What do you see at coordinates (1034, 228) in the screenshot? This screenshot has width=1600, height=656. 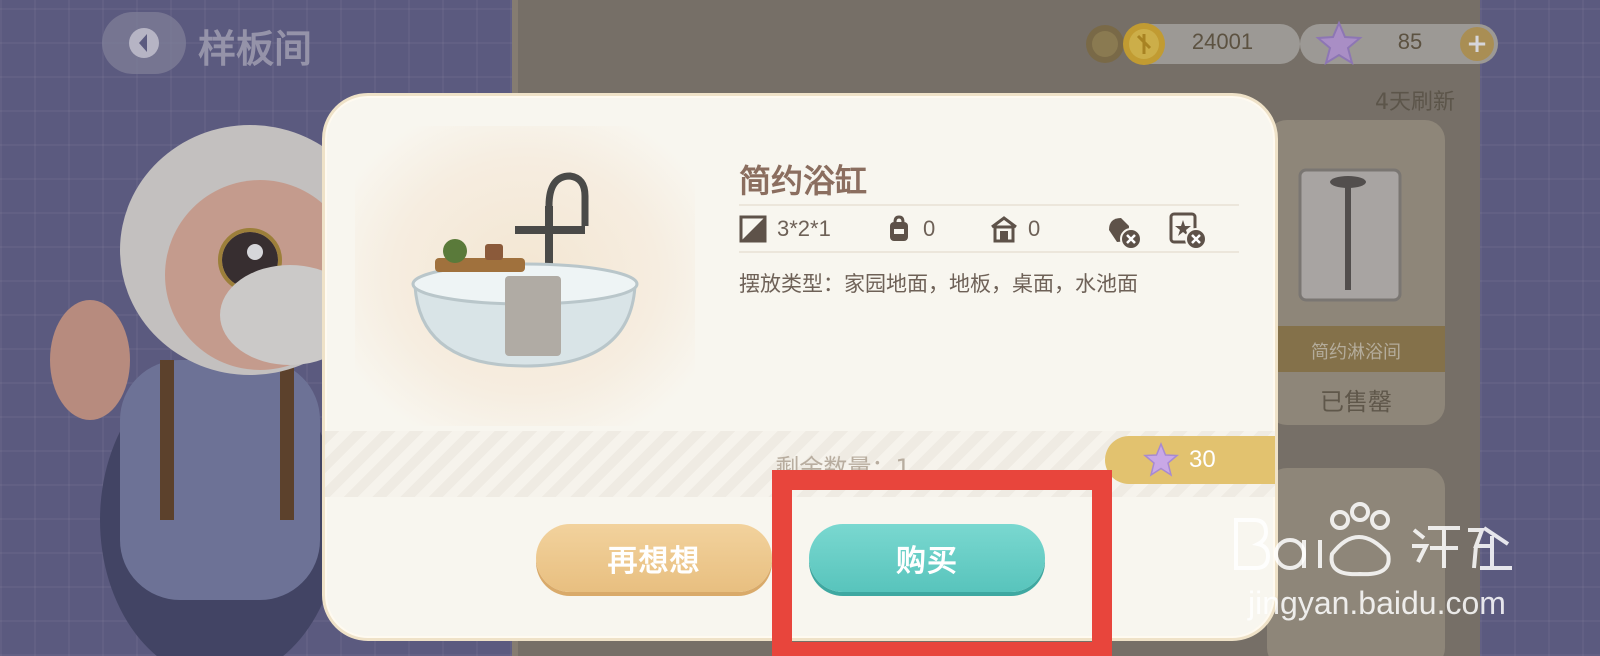 I see `home-value: 0` at bounding box center [1034, 228].